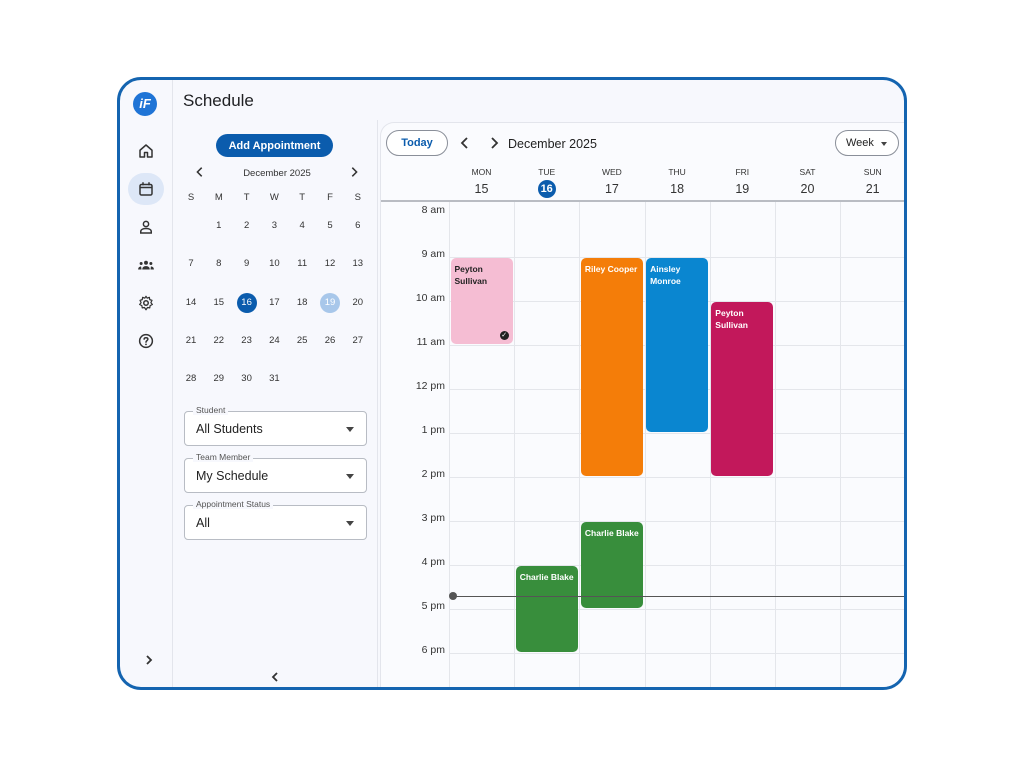 Image resolution: width=1024 pixels, height=768 pixels. I want to click on add-appointment-button: Add Appointment, so click(274, 145).